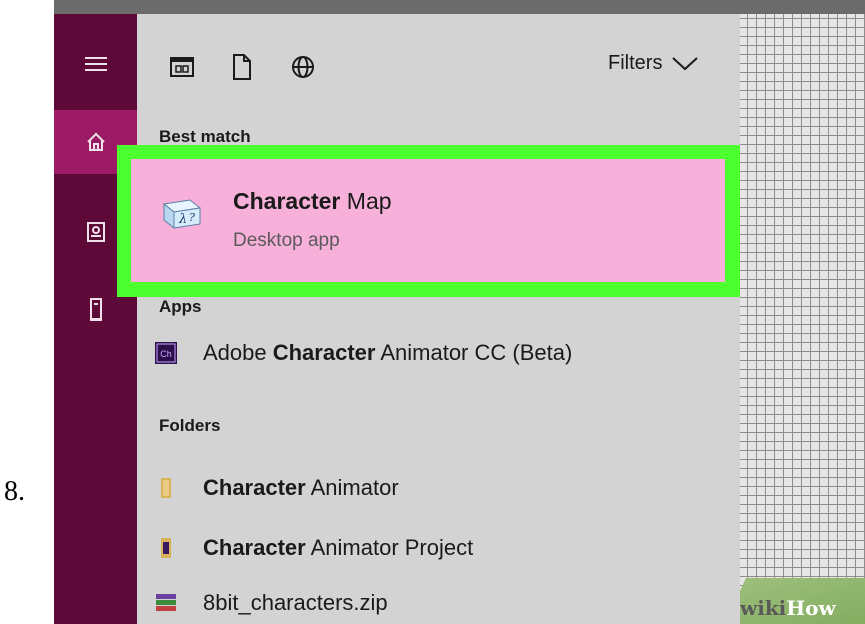 The width and height of the screenshot is (865, 624). What do you see at coordinates (14, 491) in the screenshot?
I see `step-number: 8.` at bounding box center [14, 491].